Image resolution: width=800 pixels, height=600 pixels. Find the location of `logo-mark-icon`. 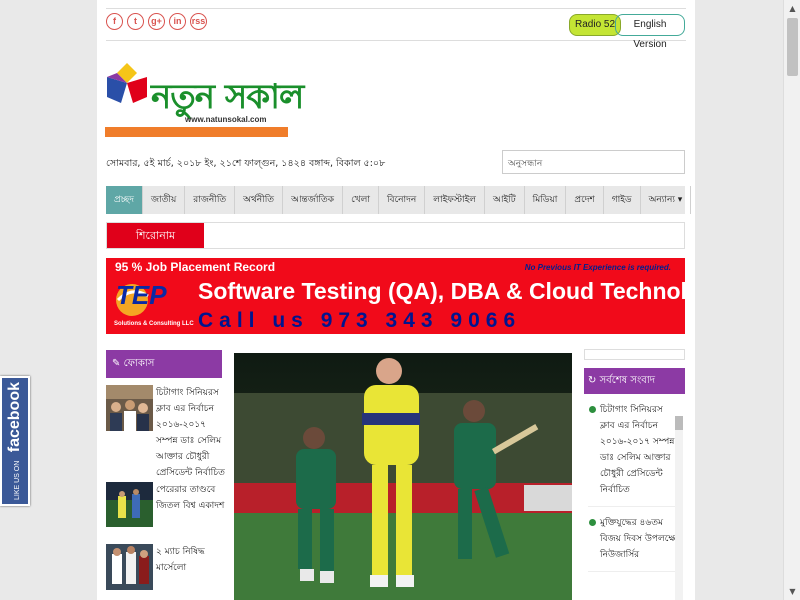

logo-mark-icon is located at coordinates (127, 83).